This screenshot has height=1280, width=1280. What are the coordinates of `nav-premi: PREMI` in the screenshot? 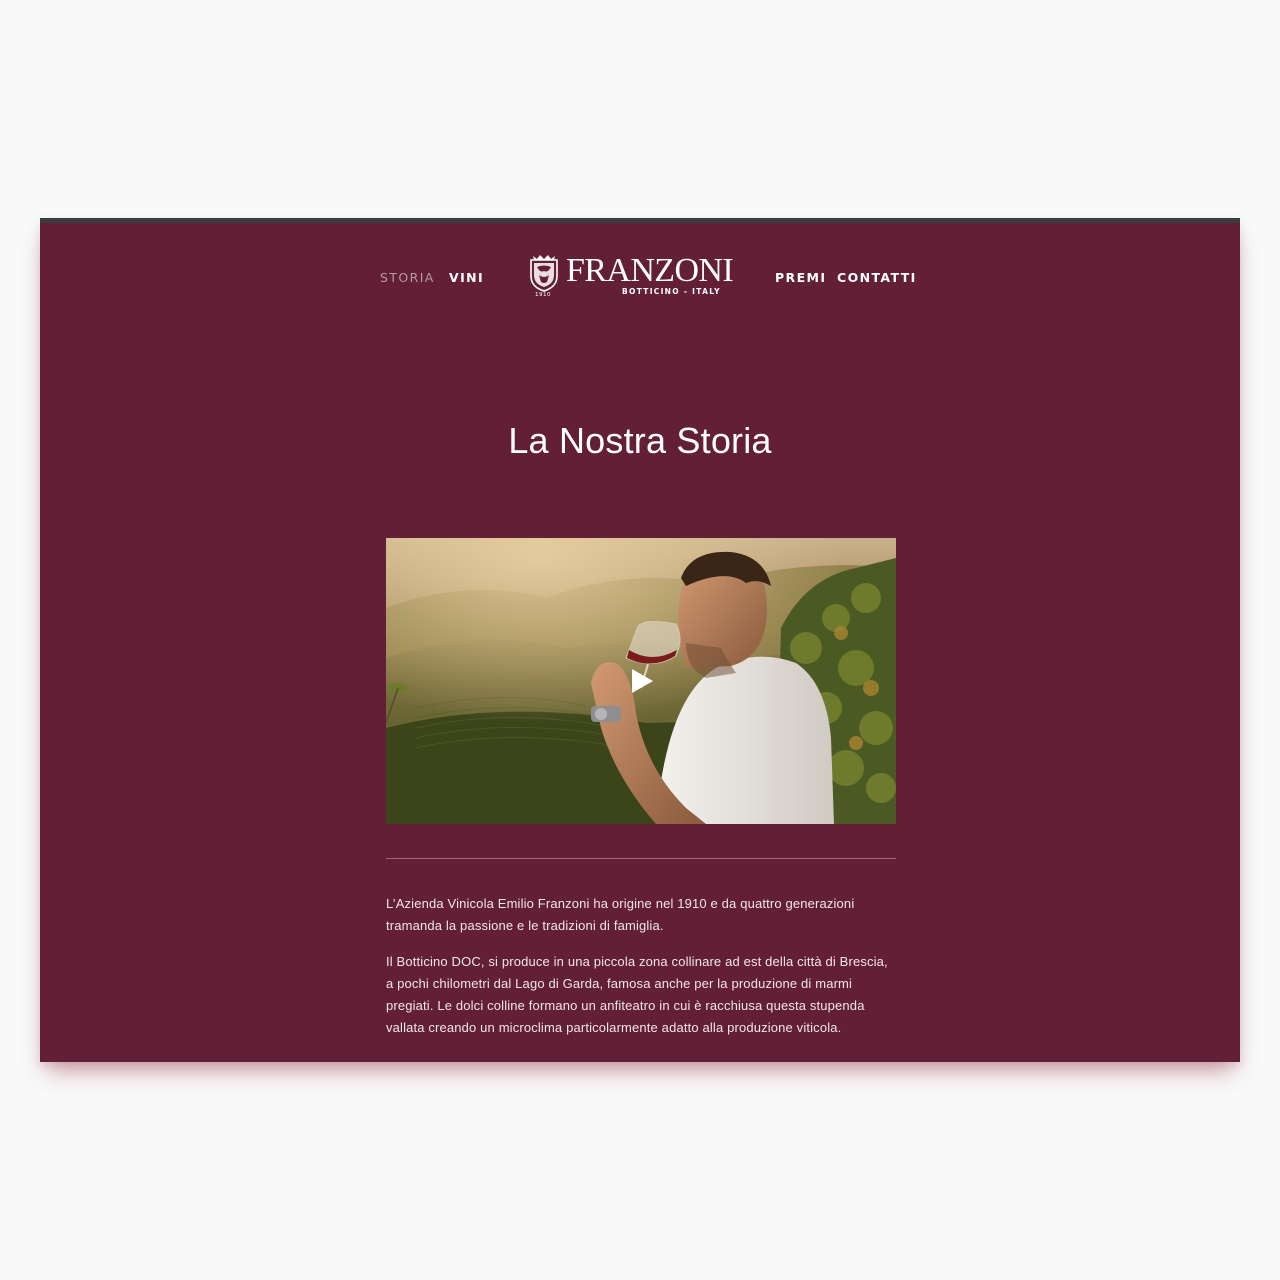 It's located at (800, 277).